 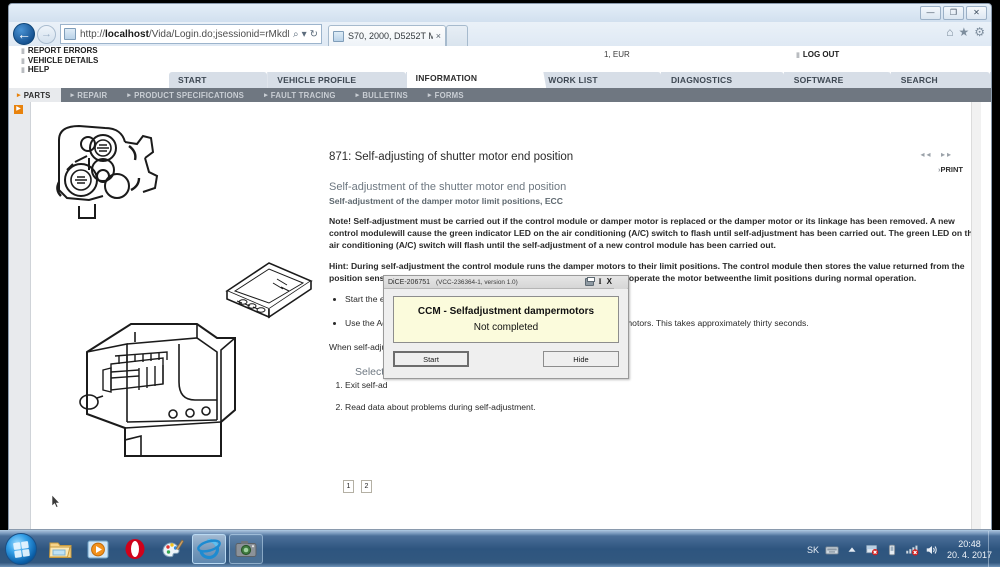 What do you see at coordinates (305, 95) in the screenshot?
I see `subnav-fault-tracing: ▸ FAULT TRACING` at bounding box center [305, 95].